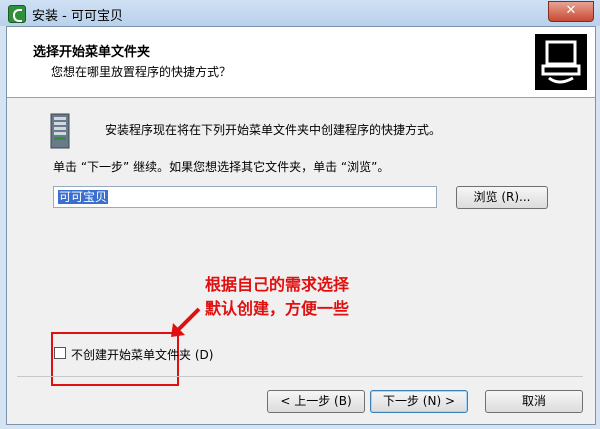 The height and width of the screenshot is (429, 600). What do you see at coordinates (83, 197) in the screenshot?
I see `folder-name-value: 可可宝贝` at bounding box center [83, 197].